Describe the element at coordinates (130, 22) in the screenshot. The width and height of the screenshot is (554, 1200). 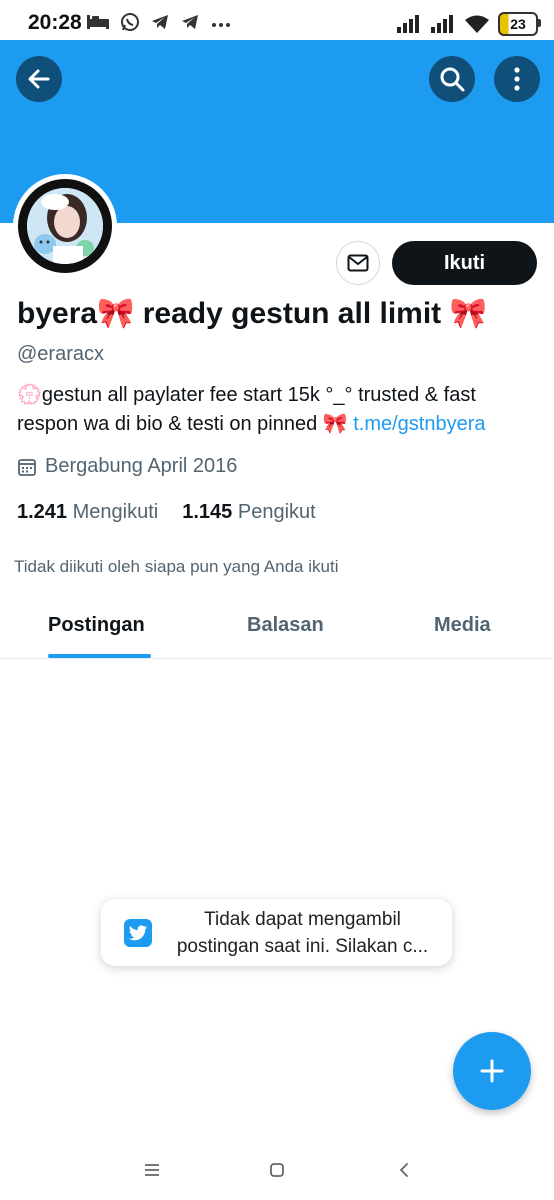
I see `whatsapp-icon` at that location.